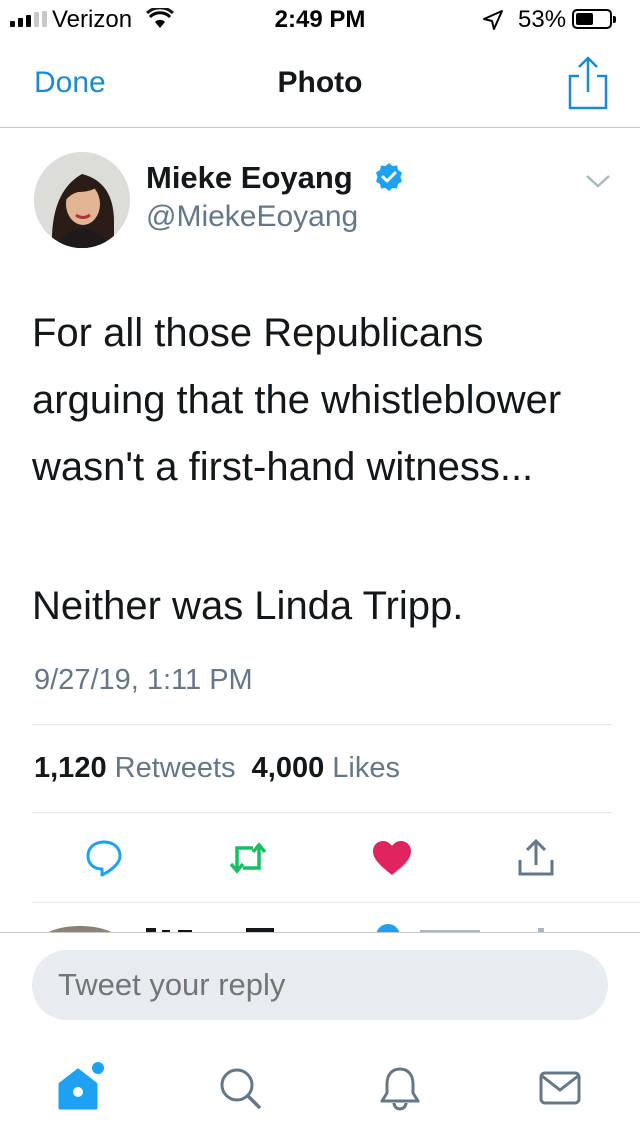 The image size is (640, 1136). I want to click on home-icon, so click(81, 1086).